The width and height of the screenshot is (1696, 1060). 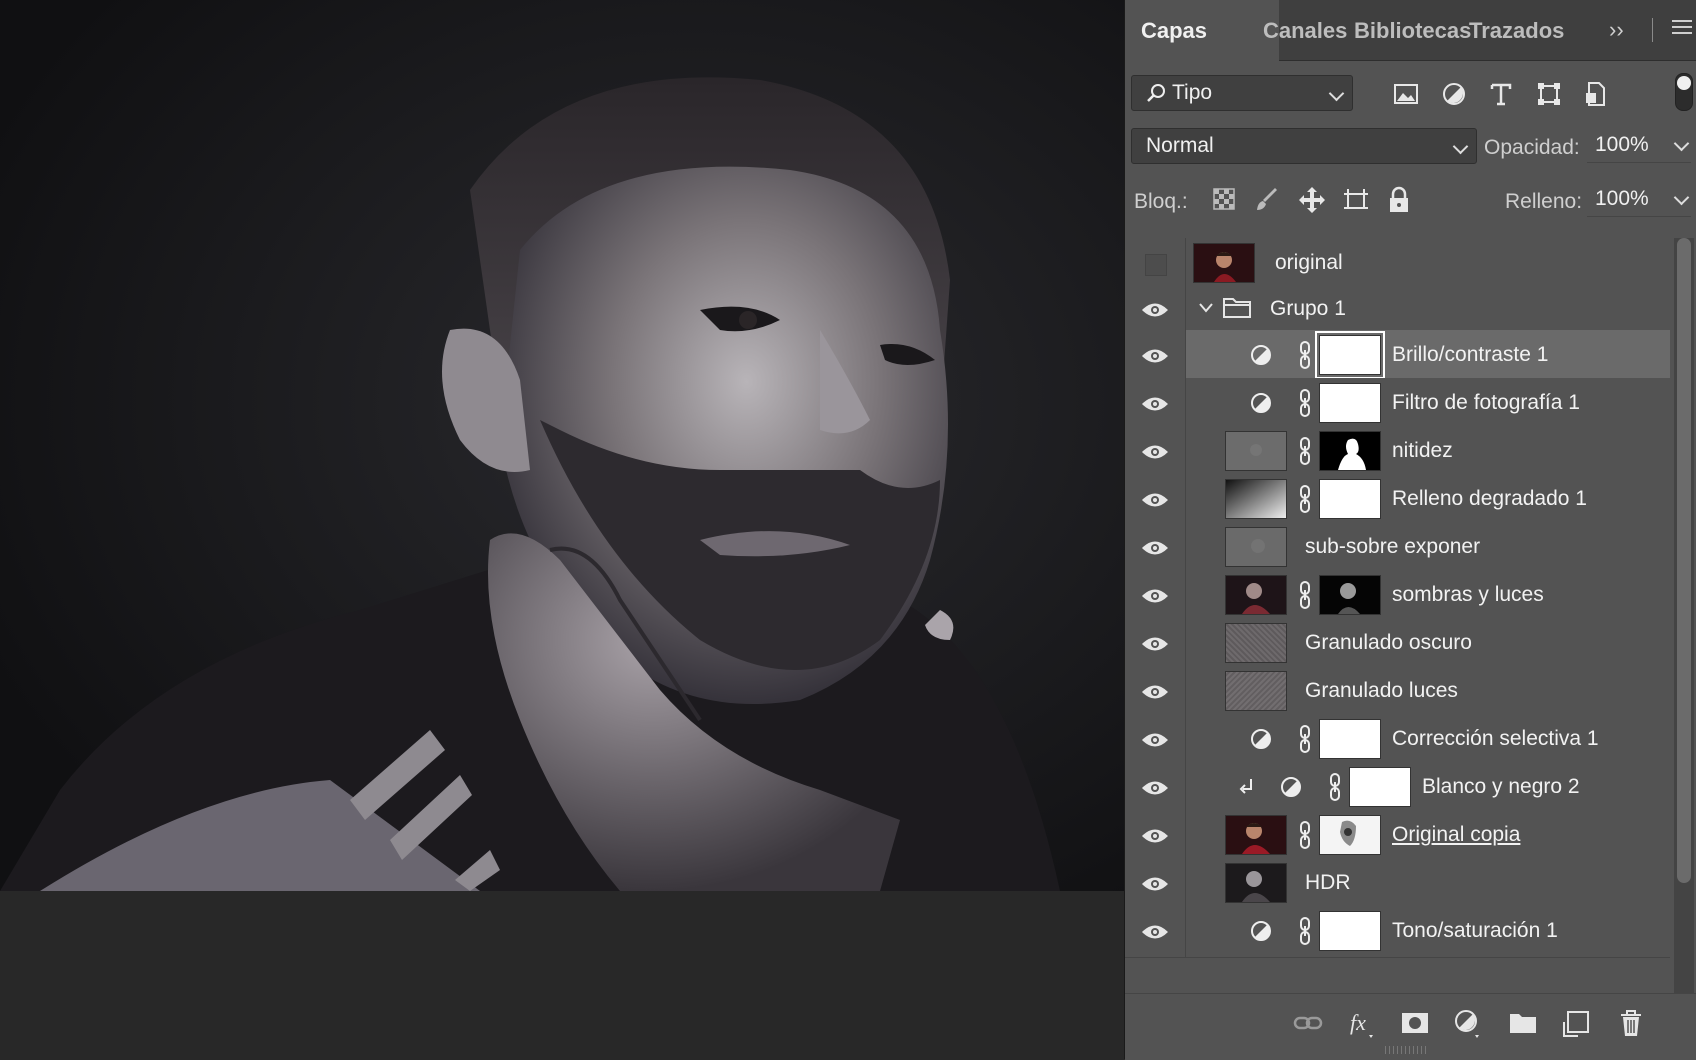 What do you see at coordinates (1224, 199) in the screenshot?
I see `lock-transparent-pixels-icon` at bounding box center [1224, 199].